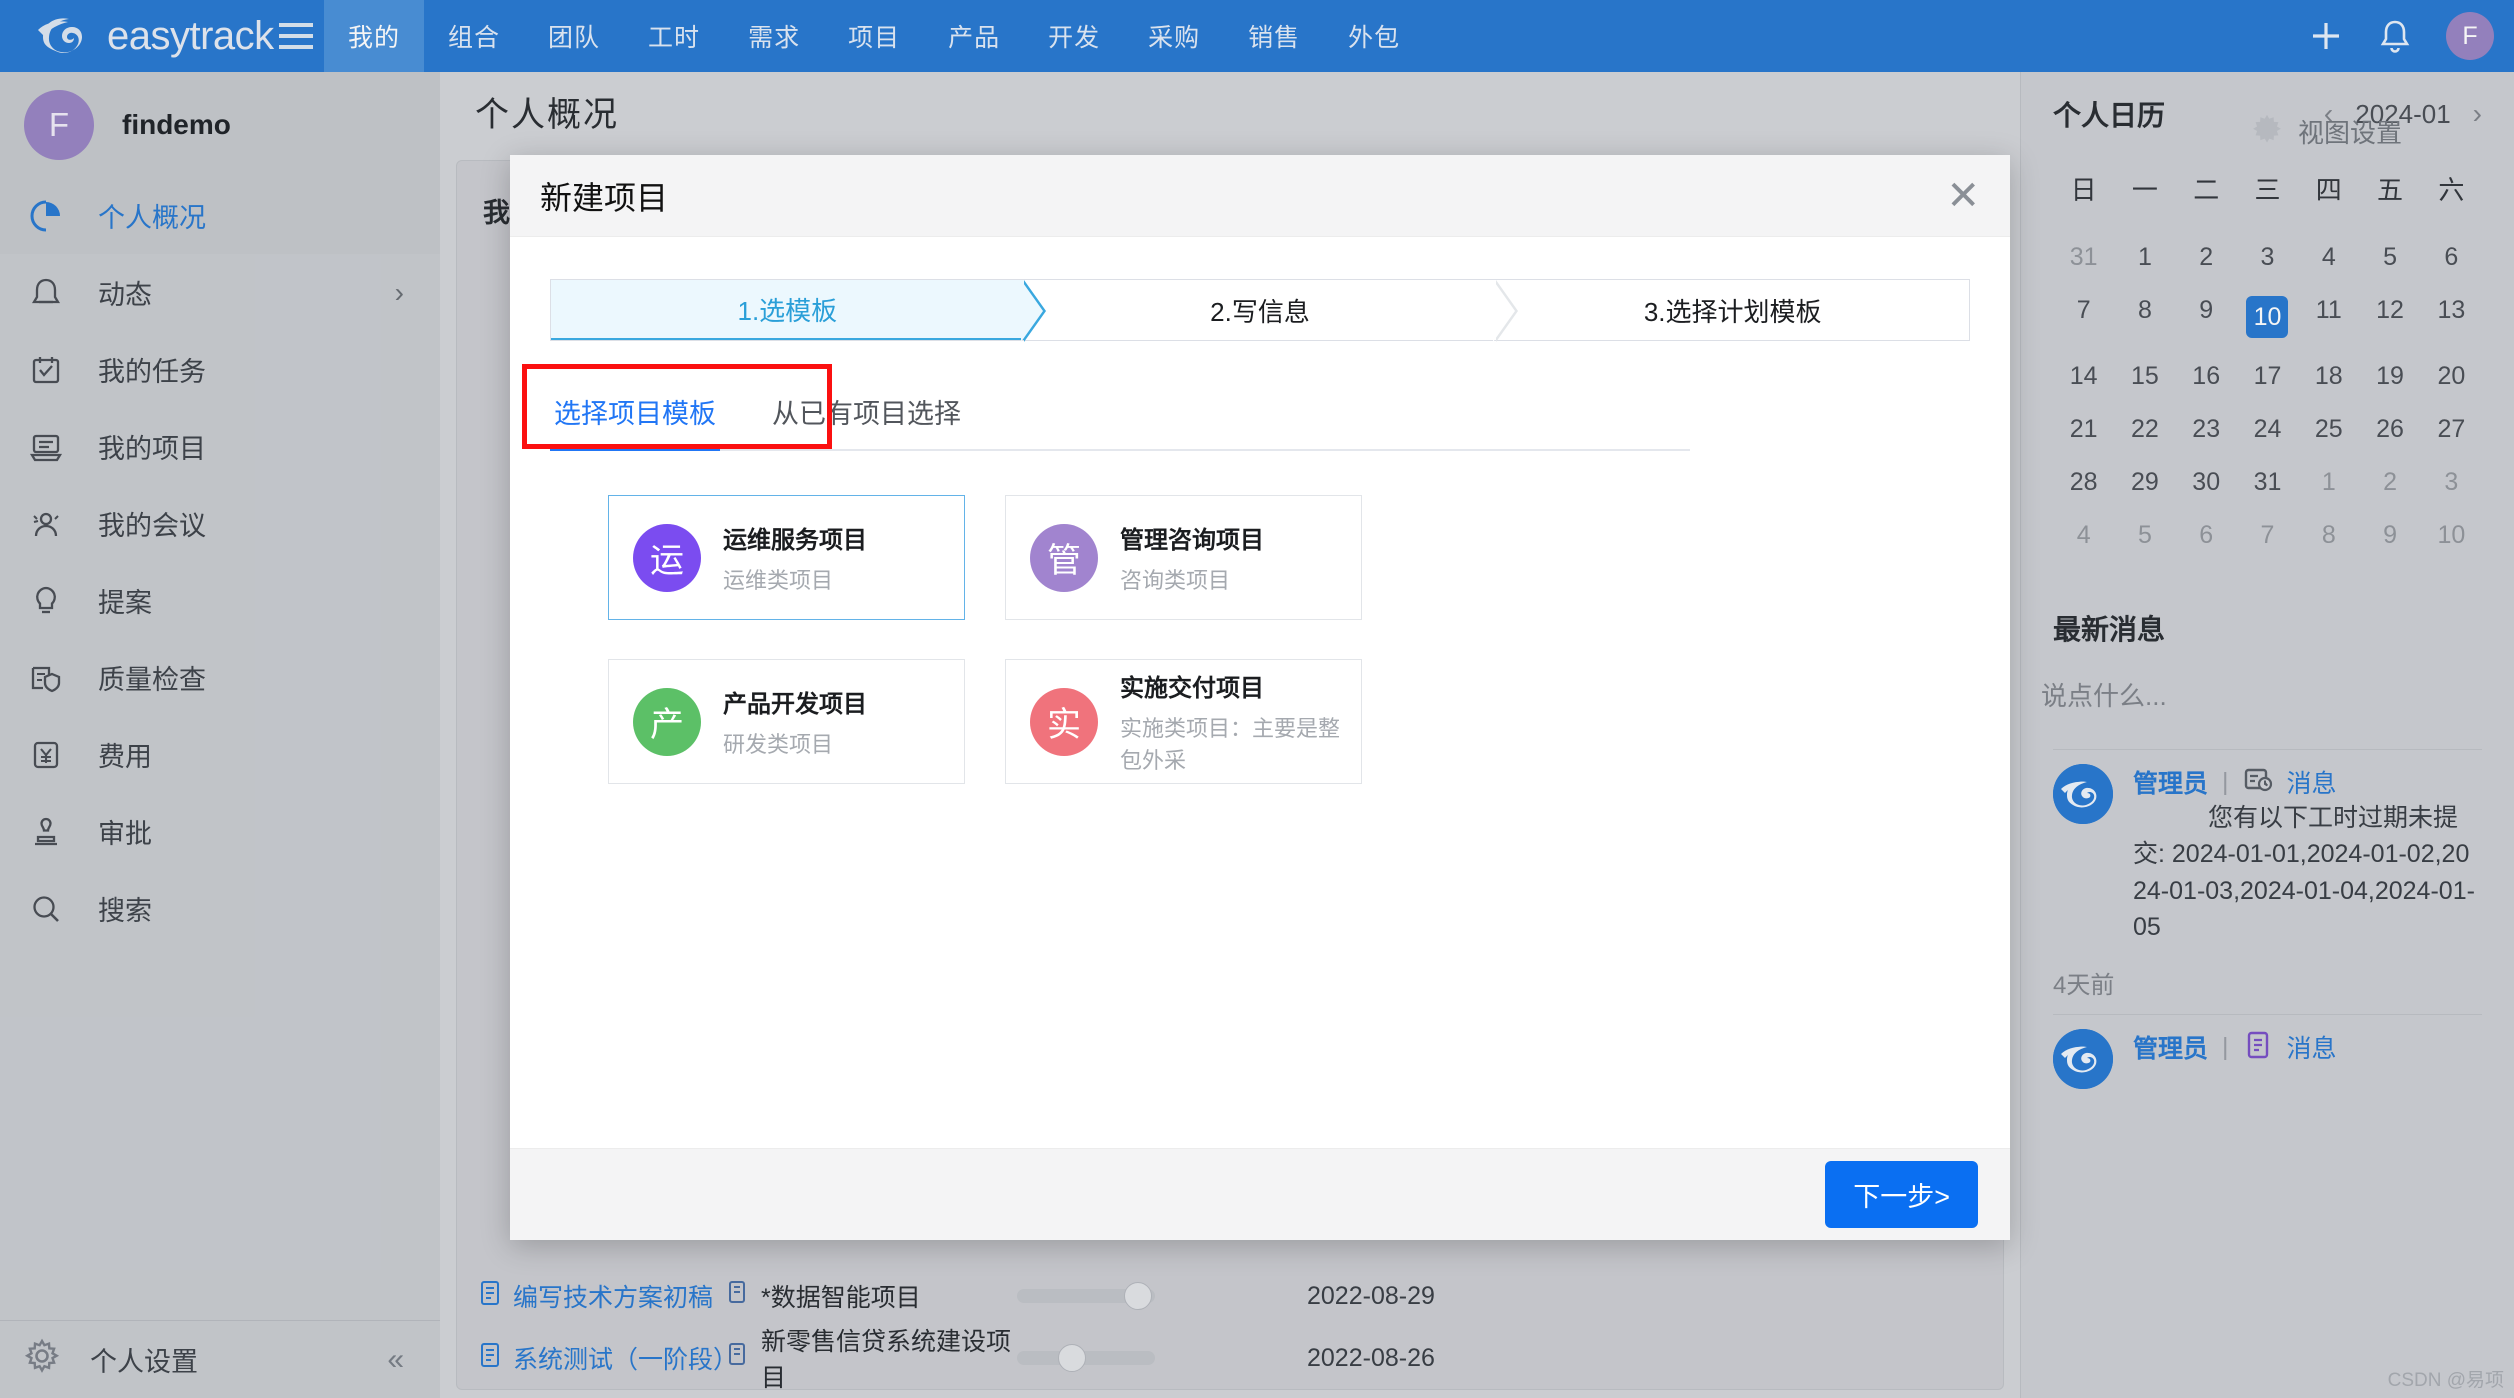 This screenshot has height=1398, width=2514. Describe the element at coordinates (1260, 1194) in the screenshot. I see `modal-footer: 下一步>` at that location.